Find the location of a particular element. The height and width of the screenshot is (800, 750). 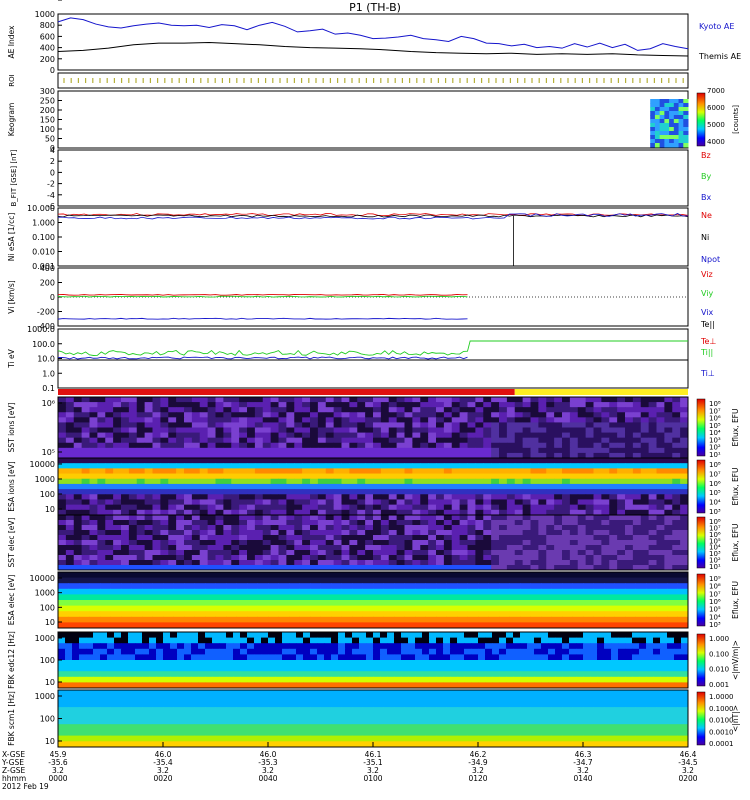

ytick-label-vi: 400 is located at coordinates (47, 268).